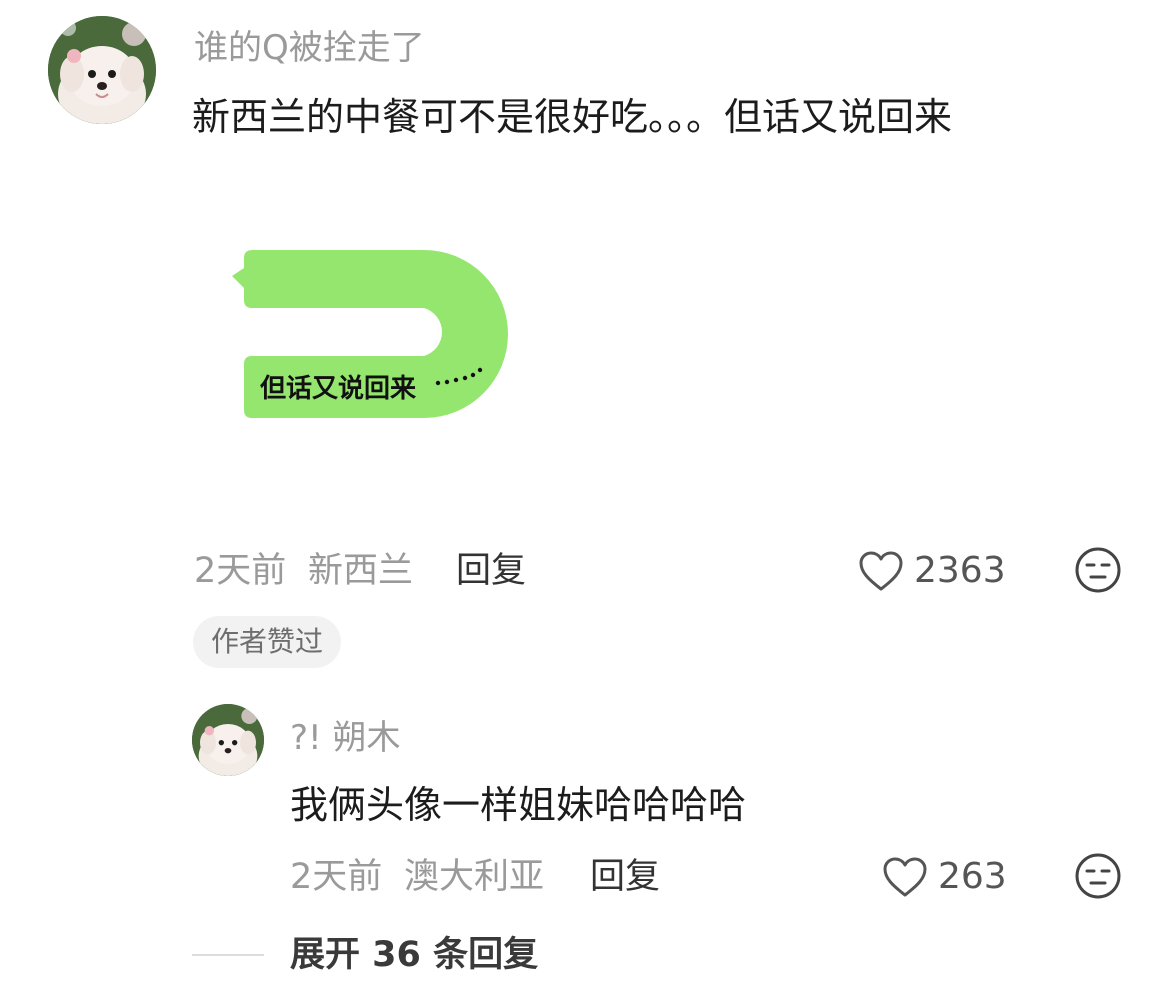 This screenshot has width=1170, height=1008. What do you see at coordinates (376, 336) in the screenshot?
I see `sticker-image: 但话又说回来` at bounding box center [376, 336].